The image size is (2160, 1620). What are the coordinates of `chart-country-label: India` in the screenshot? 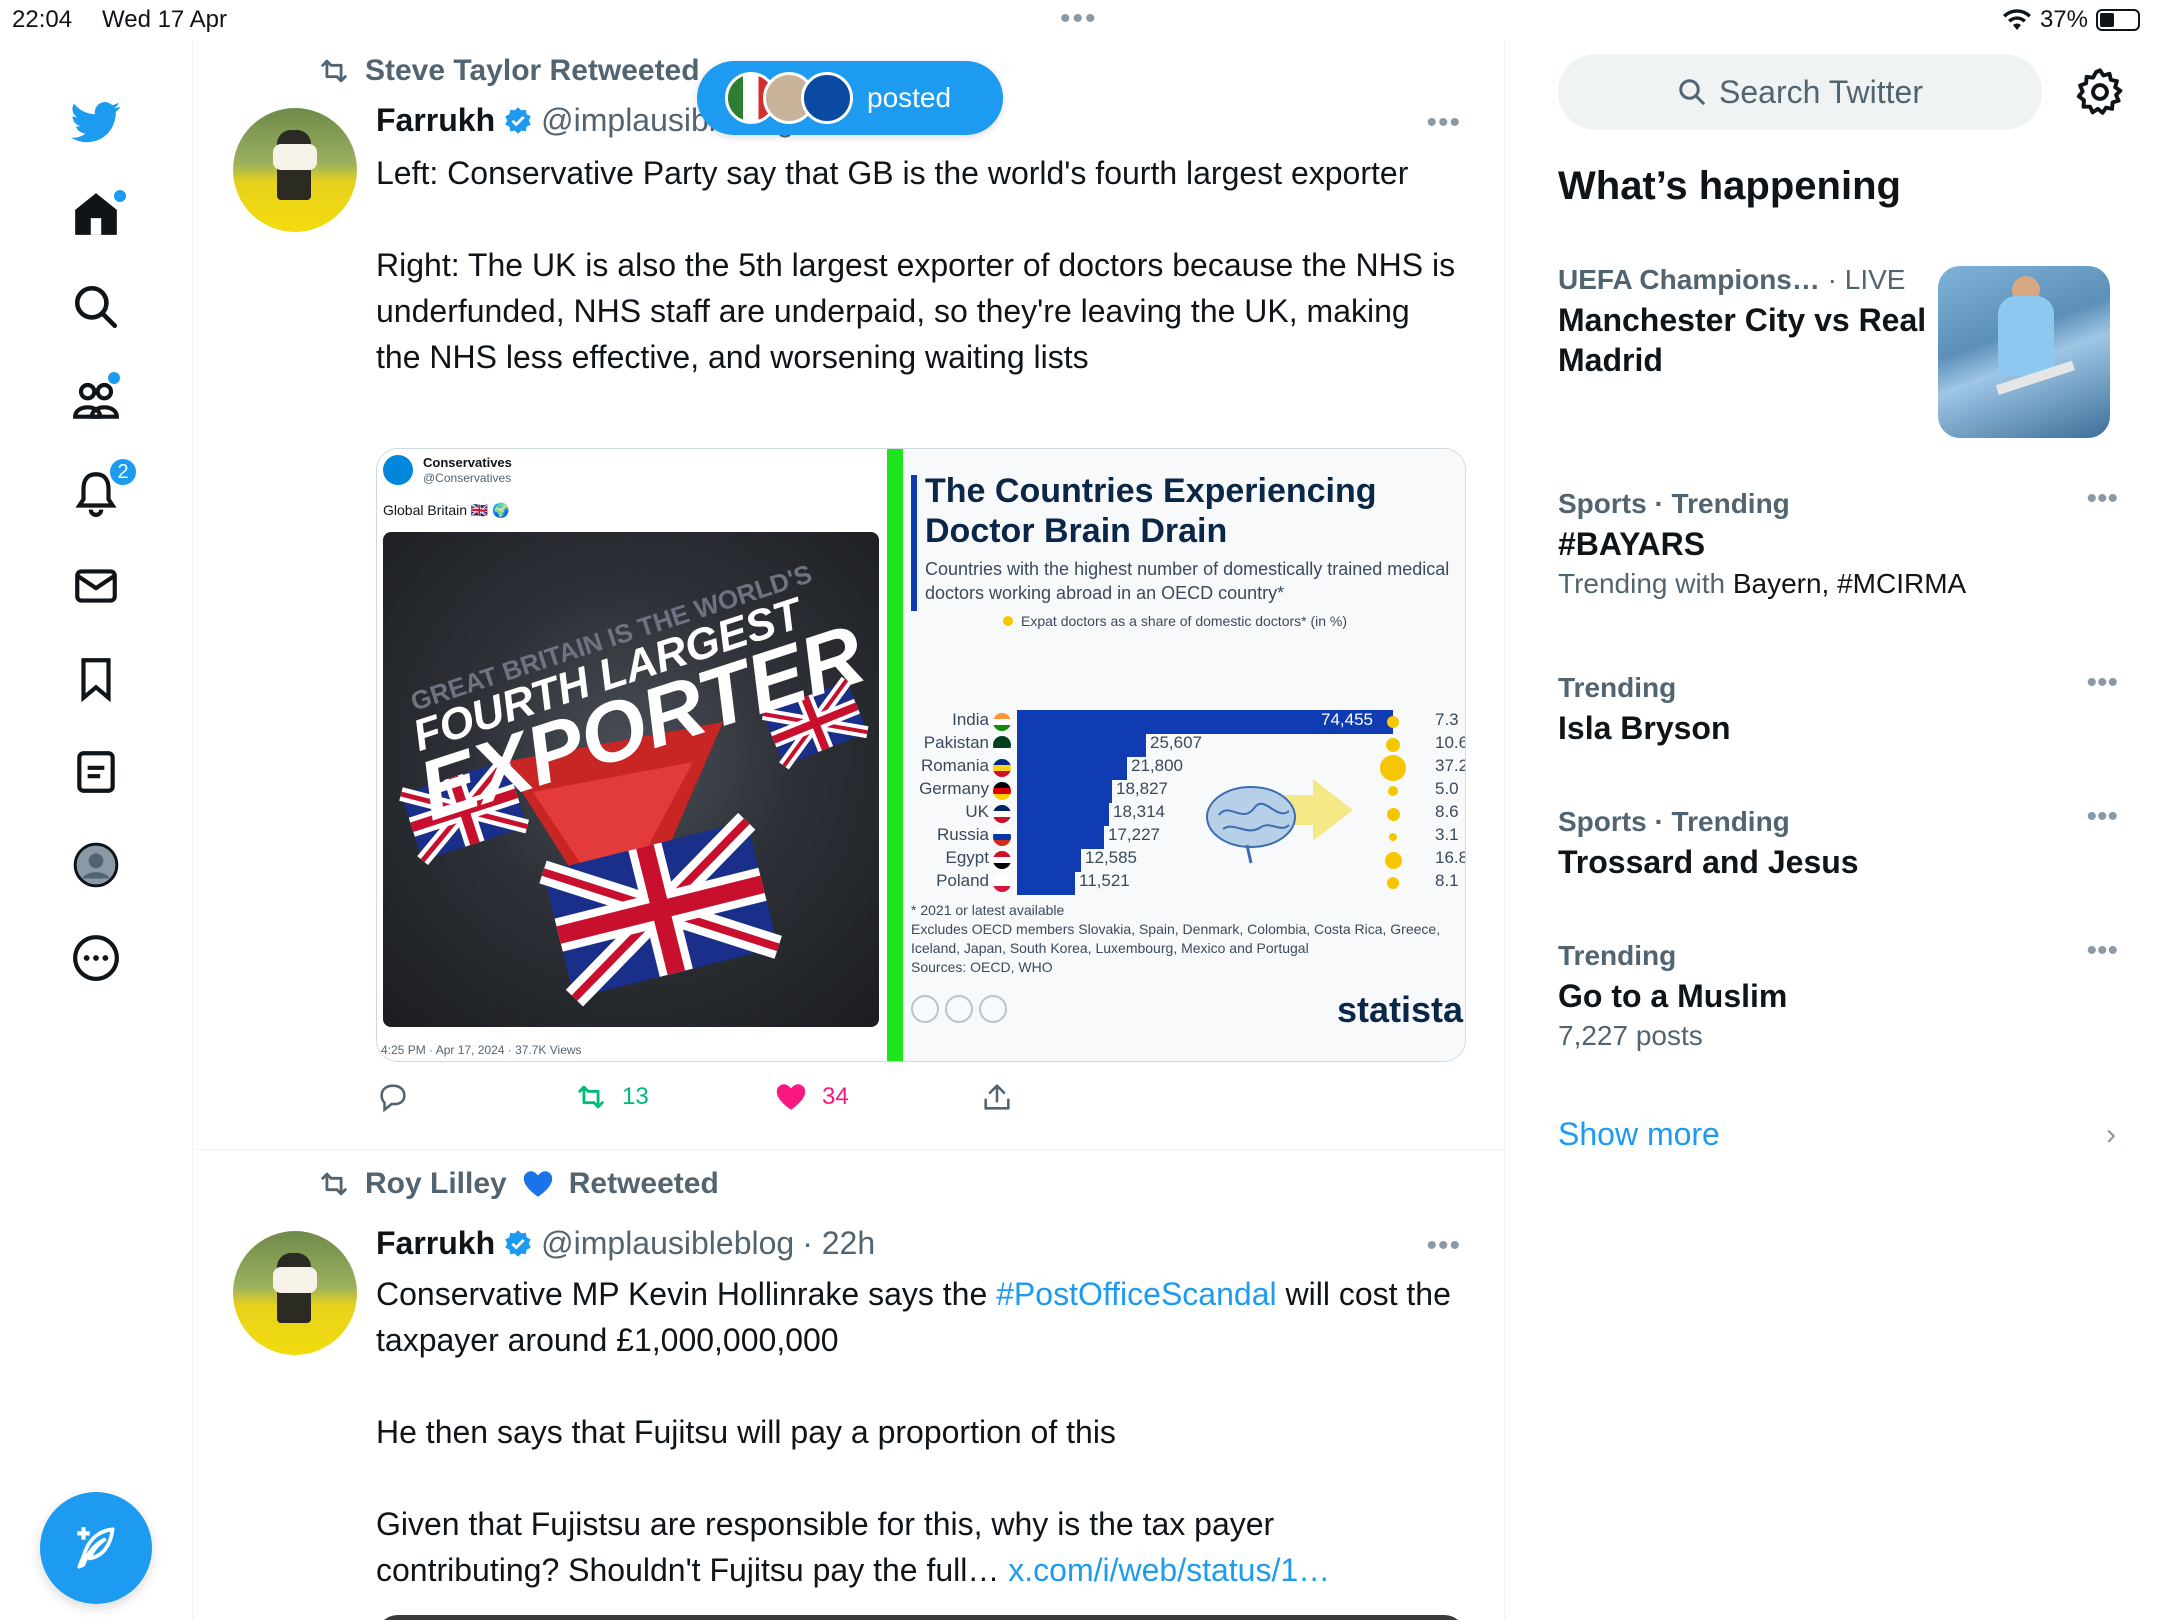 It's located at (970, 719).